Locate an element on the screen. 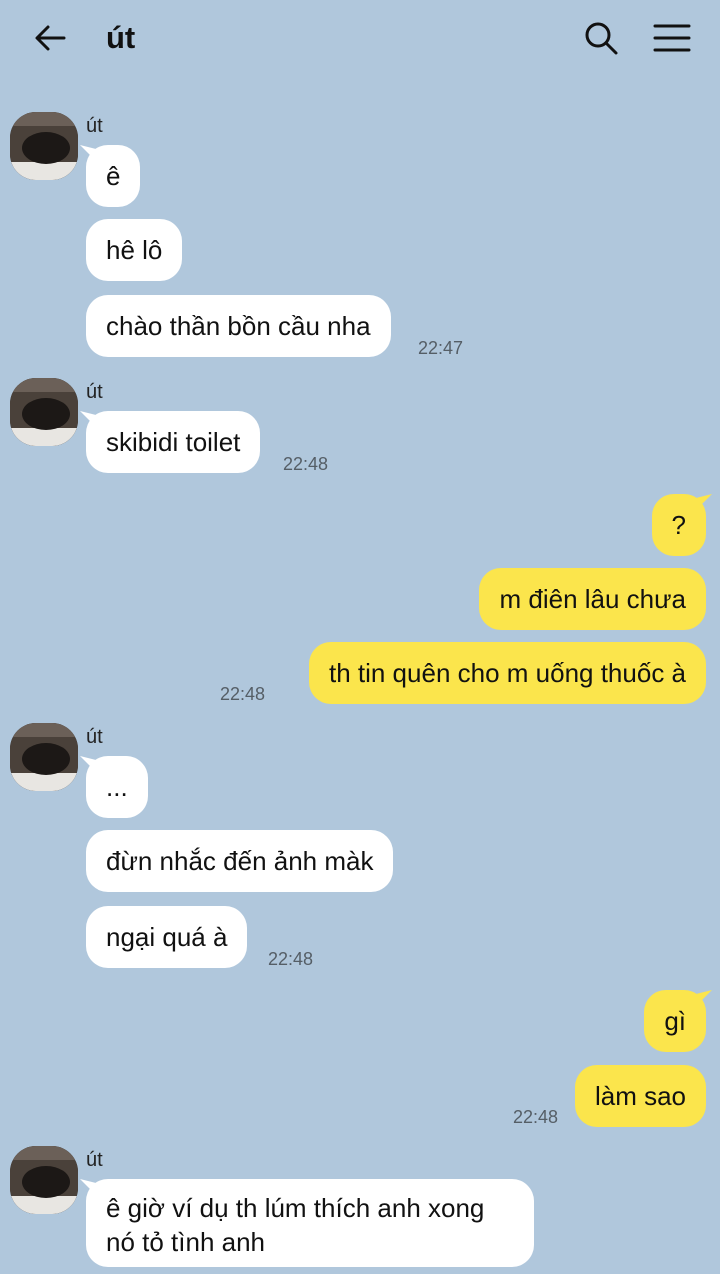 This screenshot has width=720, height=1274. message-text: gì is located at coordinates (675, 1021).